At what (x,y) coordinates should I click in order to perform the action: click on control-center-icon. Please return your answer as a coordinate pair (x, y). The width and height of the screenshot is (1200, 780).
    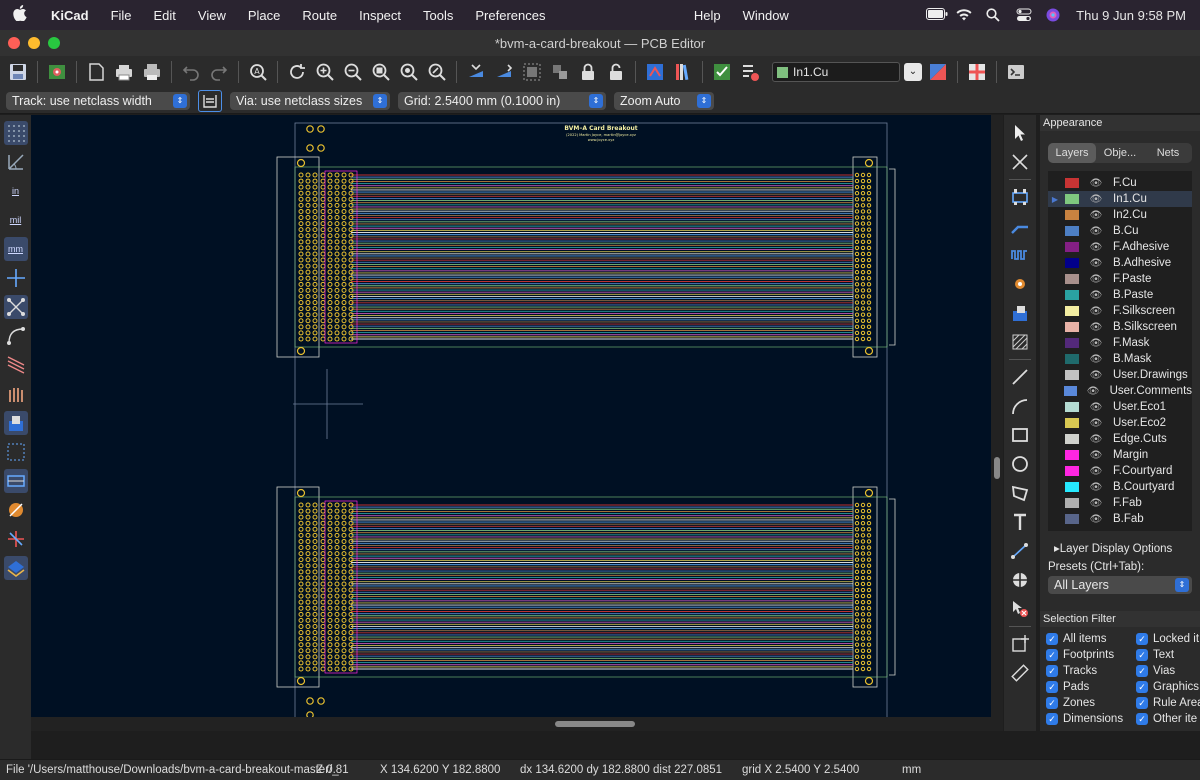
    Looking at the image, I should click on (1025, 15).